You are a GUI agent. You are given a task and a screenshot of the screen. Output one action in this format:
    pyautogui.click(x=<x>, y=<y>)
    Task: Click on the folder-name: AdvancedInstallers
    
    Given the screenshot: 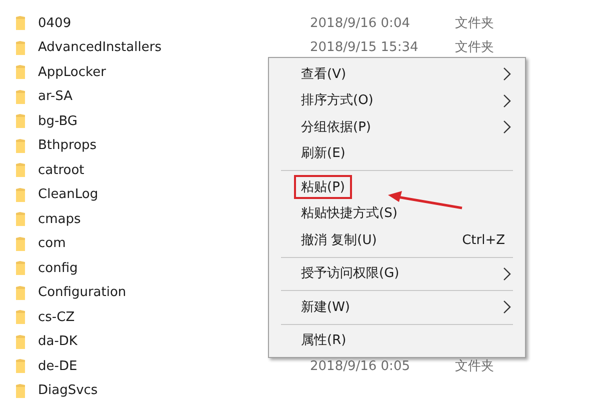 What is the action you would take?
    pyautogui.click(x=174, y=48)
    